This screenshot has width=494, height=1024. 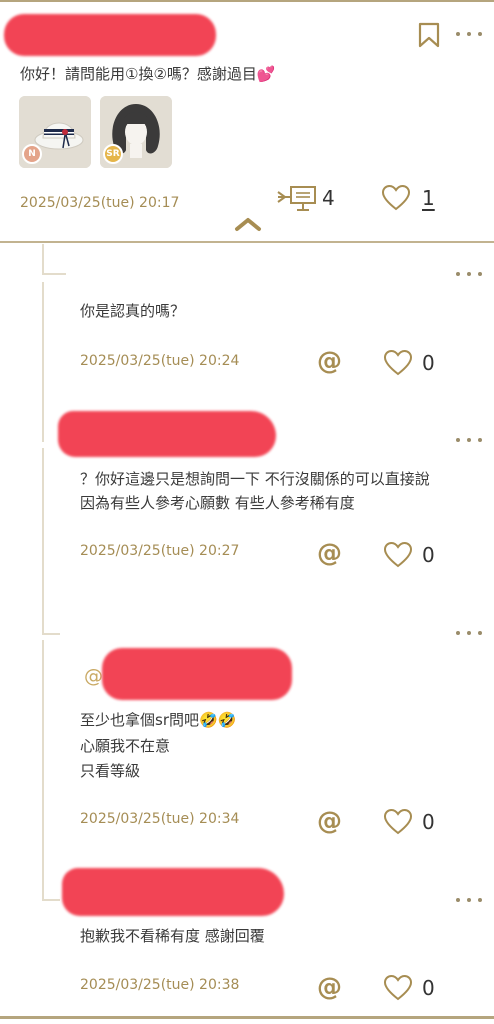 What do you see at coordinates (160, 551) in the screenshot?
I see `comment-date: 2025/03/25(tue) 20:27` at bounding box center [160, 551].